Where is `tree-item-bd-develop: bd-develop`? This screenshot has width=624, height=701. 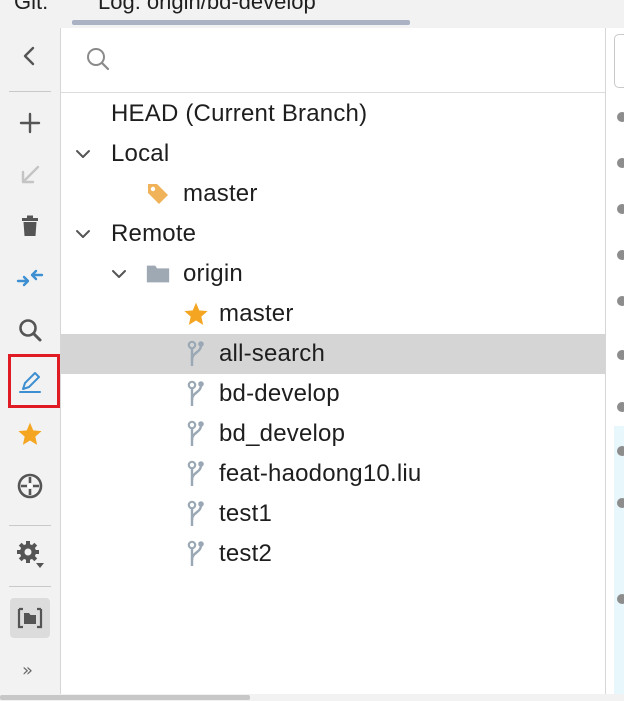
tree-item-bd-develop: bd-develop is located at coordinates (333, 394).